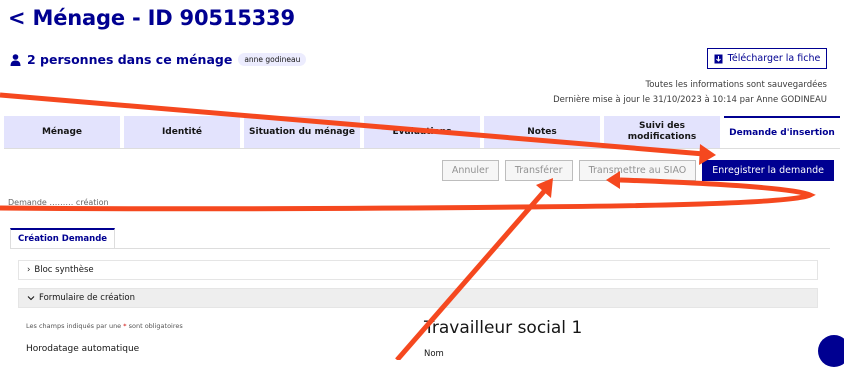 Image resolution: width=844 pixels, height=367 pixels. I want to click on download-icon, so click(718, 58).